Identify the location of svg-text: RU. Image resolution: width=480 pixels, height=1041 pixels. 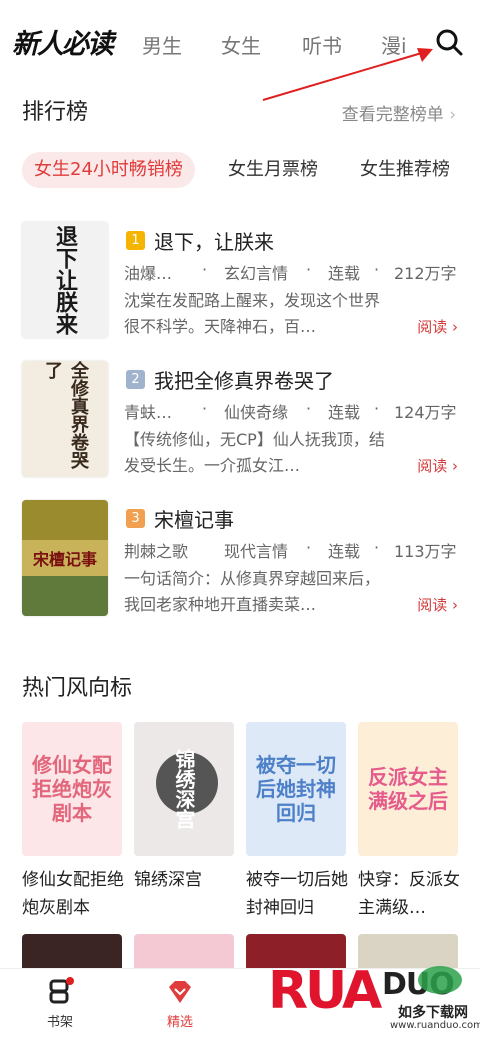
(306, 991).